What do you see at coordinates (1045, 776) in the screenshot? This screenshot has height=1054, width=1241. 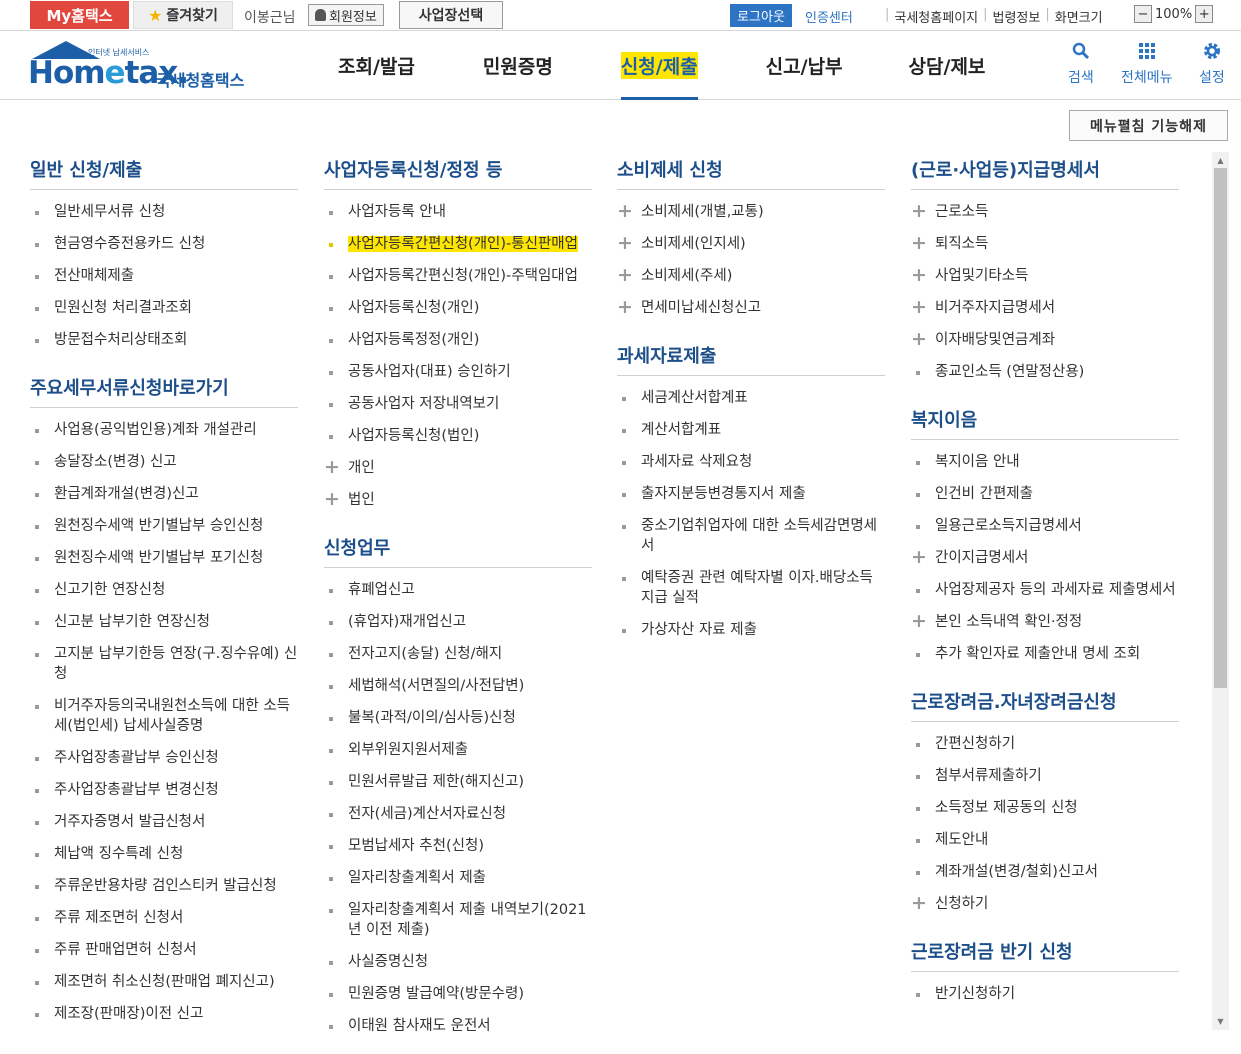 I see `menu-item: 첨부서류제출하기` at bounding box center [1045, 776].